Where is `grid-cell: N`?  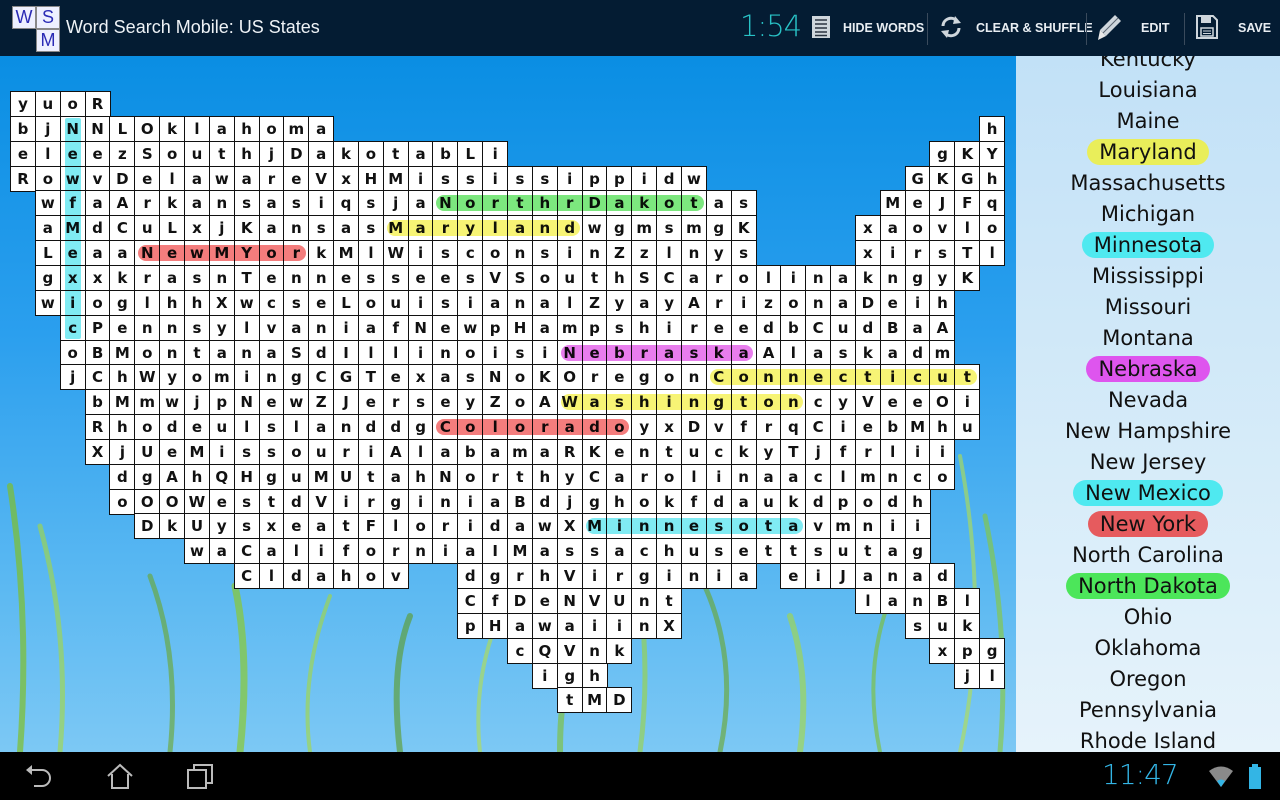 grid-cell: N is located at coordinates (569, 601).